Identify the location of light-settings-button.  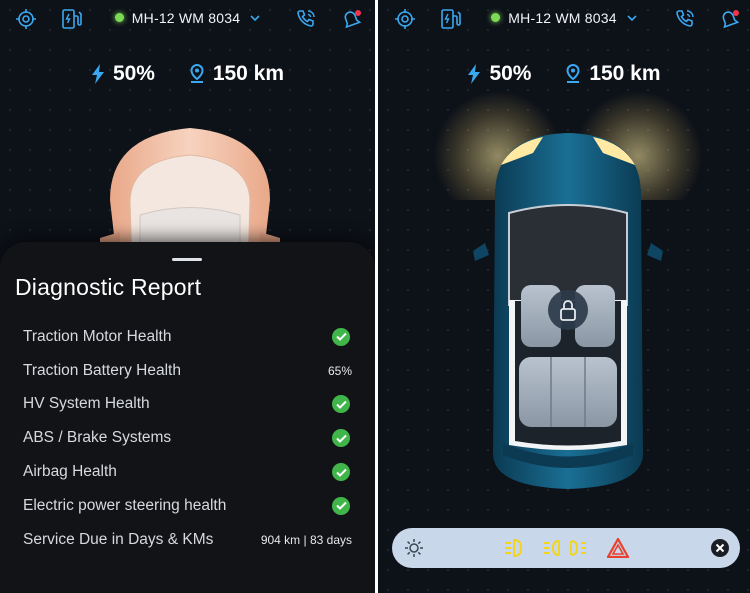
(414, 548).